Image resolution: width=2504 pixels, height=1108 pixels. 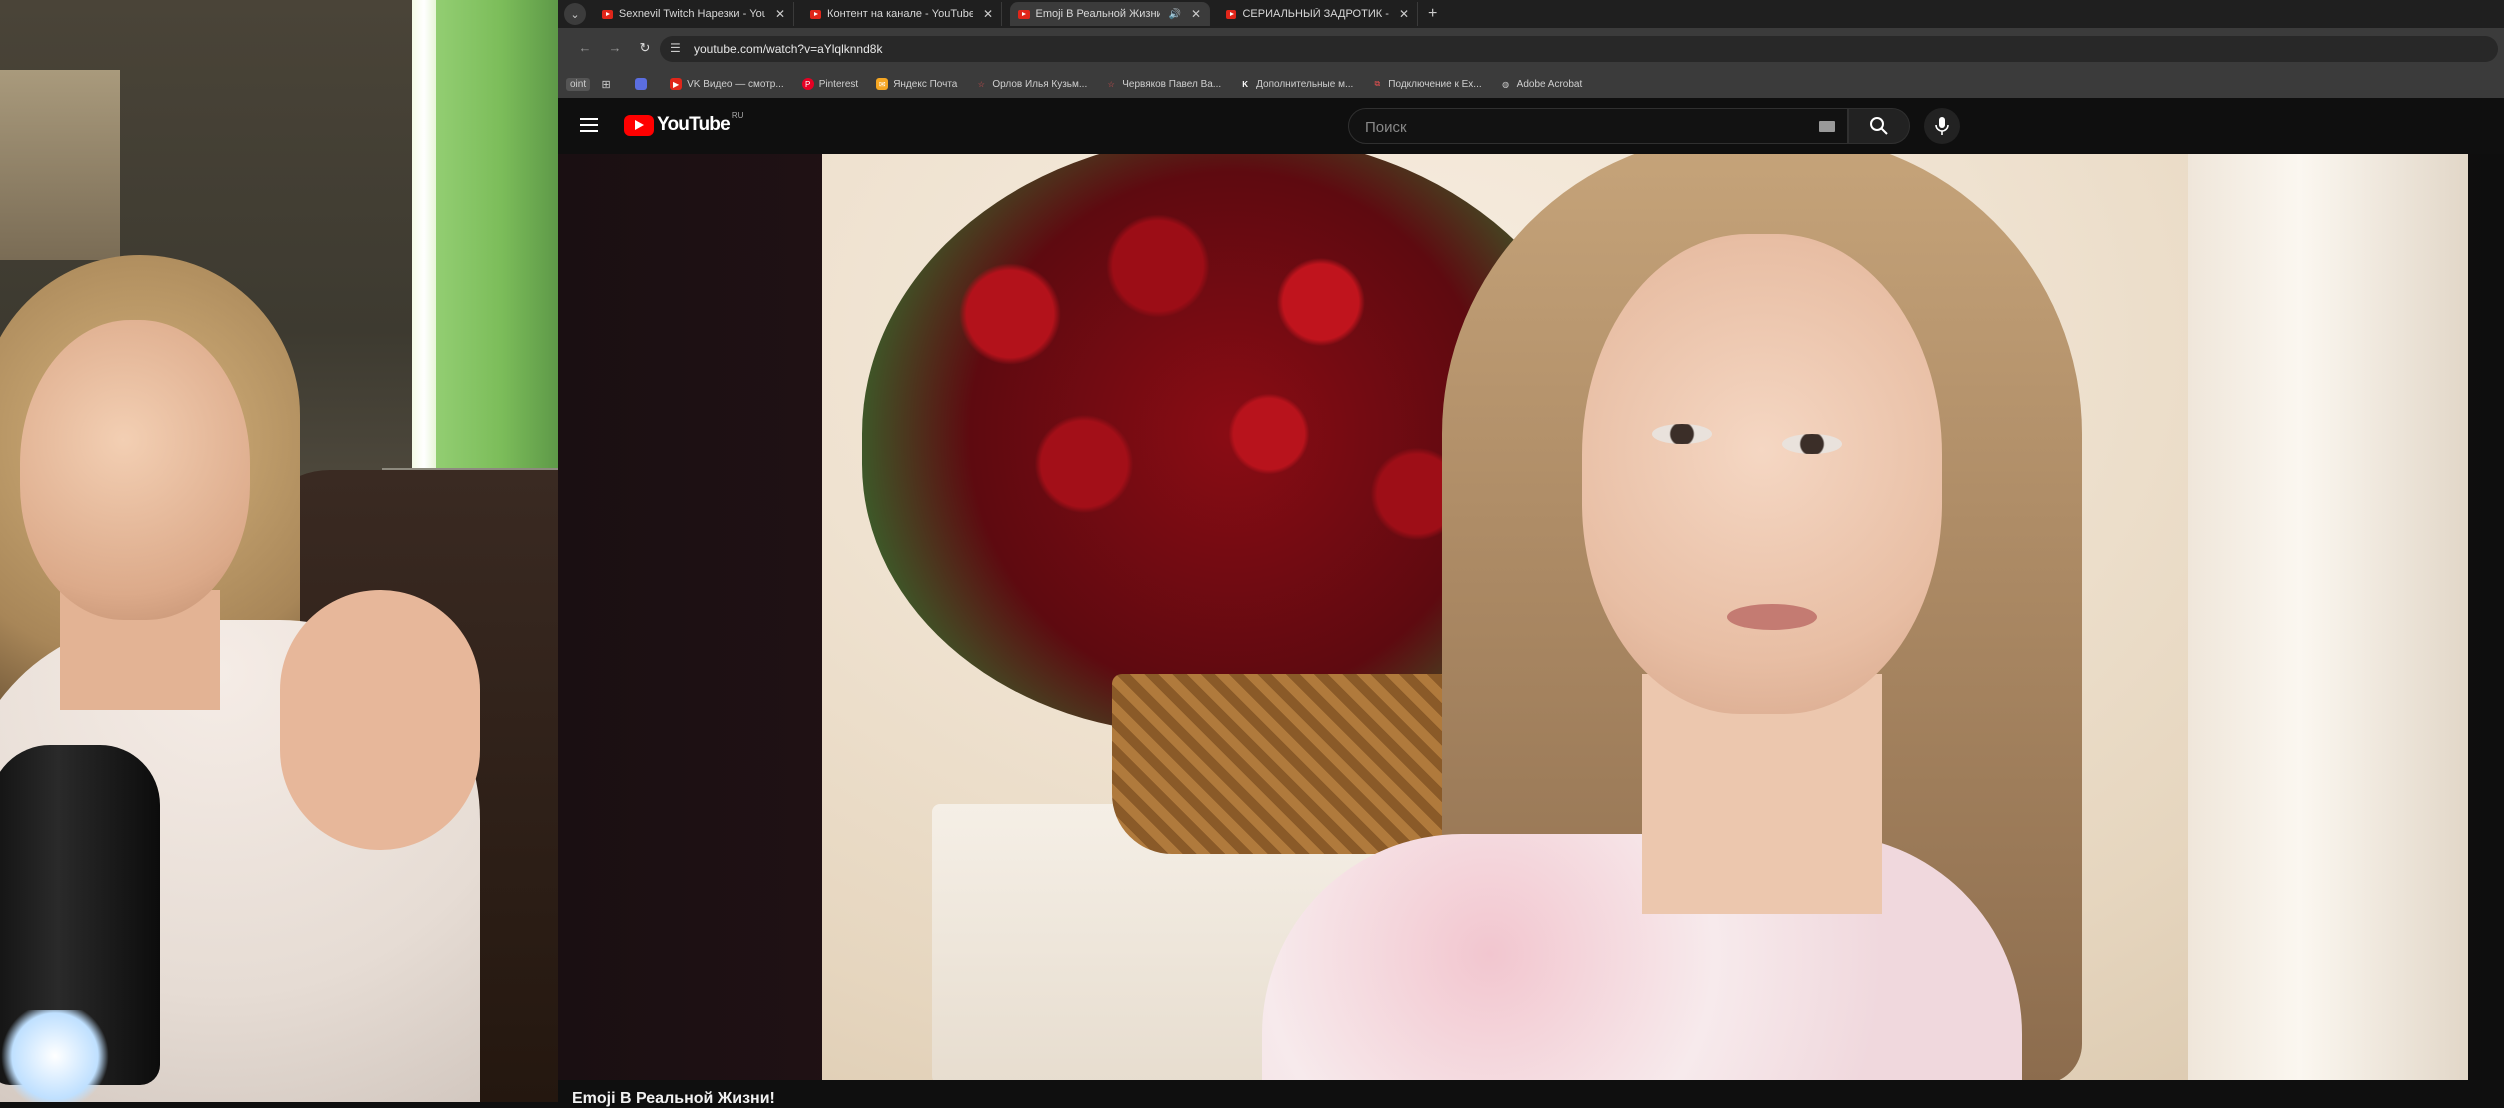 What do you see at coordinates (807, 84) in the screenshot?
I see `pinterest-icon: P` at bounding box center [807, 84].